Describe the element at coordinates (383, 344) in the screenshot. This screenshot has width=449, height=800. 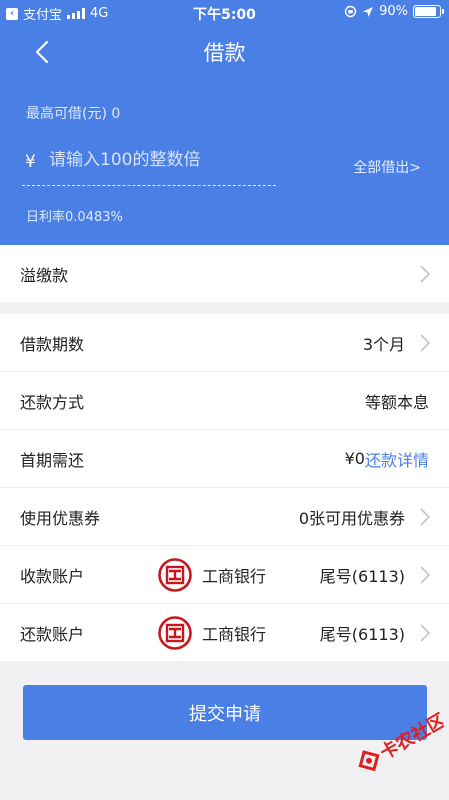
I see `loan-term-value: 3个月` at that location.